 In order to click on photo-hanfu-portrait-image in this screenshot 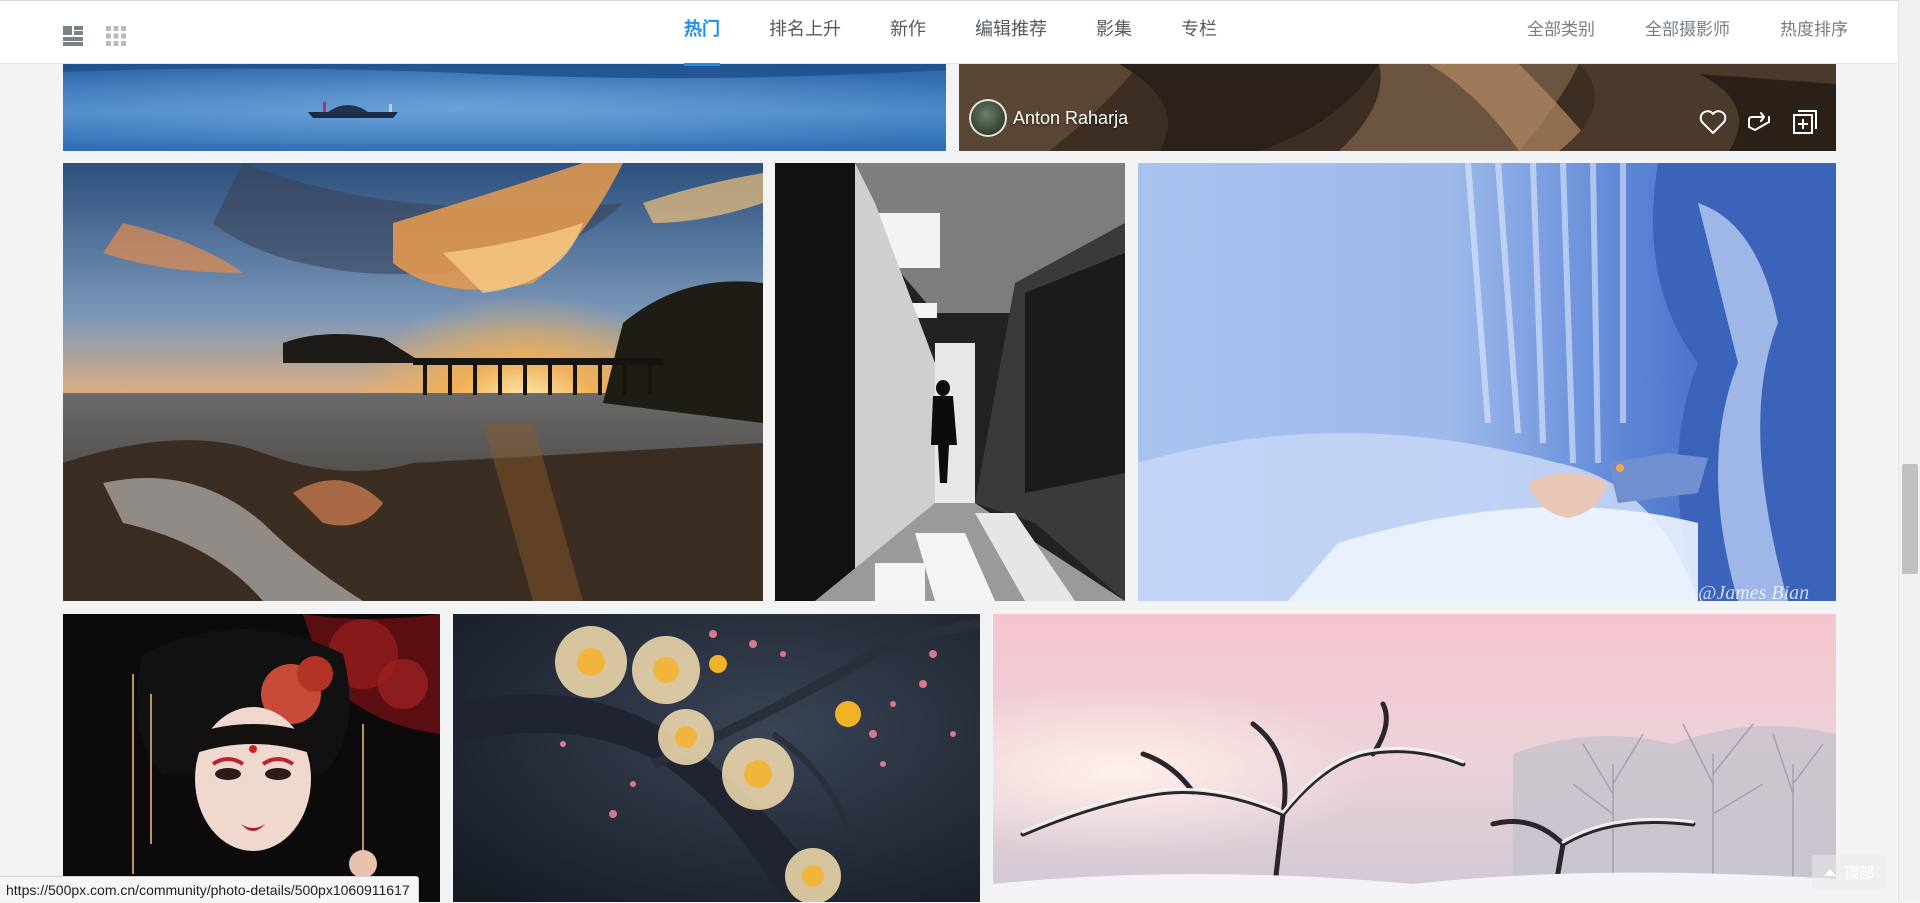, I will do `click(251, 758)`.